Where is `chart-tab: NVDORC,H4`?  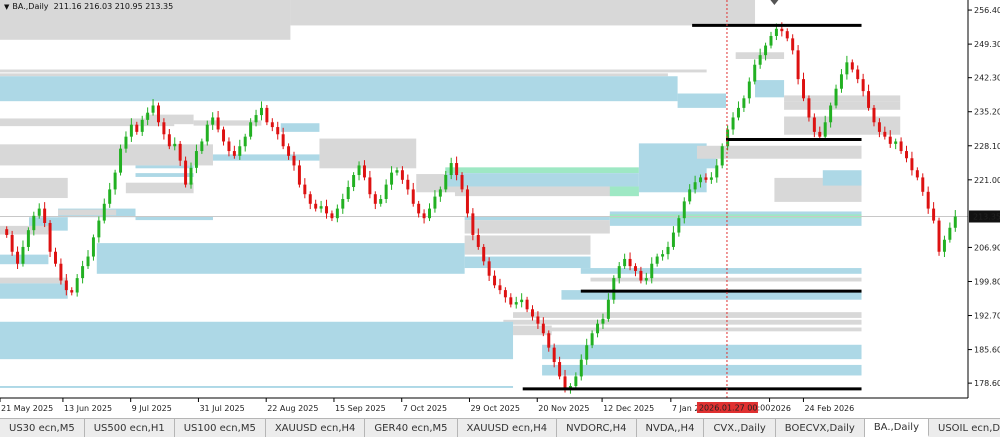 chart-tab: NVDORC,H4 is located at coordinates (597, 428).